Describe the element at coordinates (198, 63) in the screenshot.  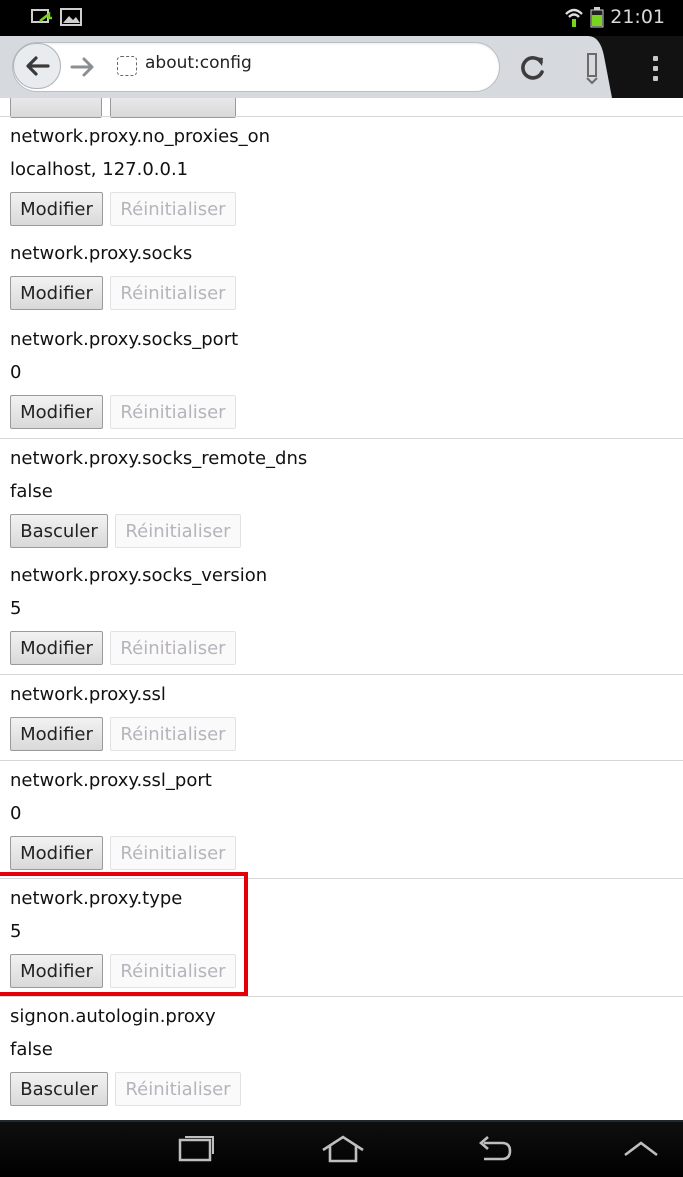
I see `url-text: about:config` at that location.